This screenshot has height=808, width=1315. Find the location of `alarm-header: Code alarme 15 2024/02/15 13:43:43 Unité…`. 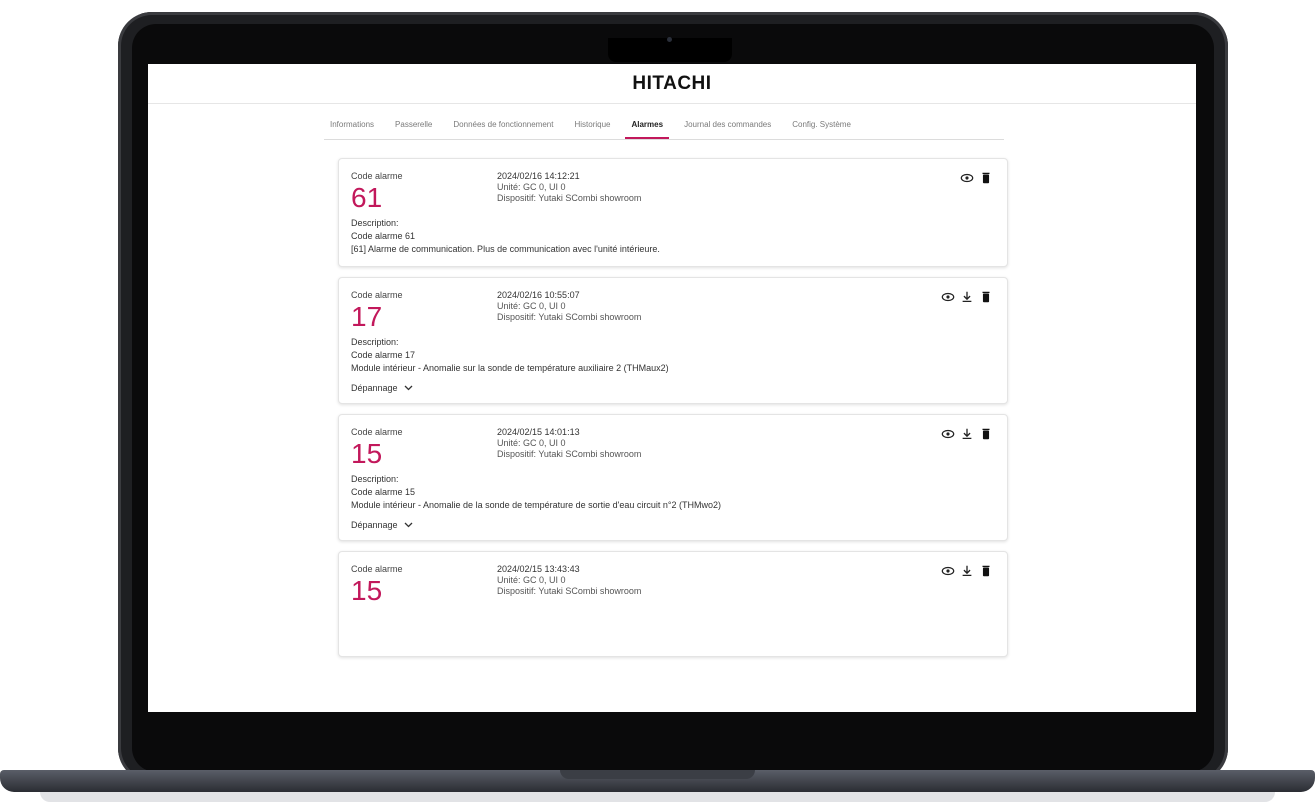

alarm-header: Code alarme 15 2024/02/15 13:43:43 Unité… is located at coordinates (673, 585).